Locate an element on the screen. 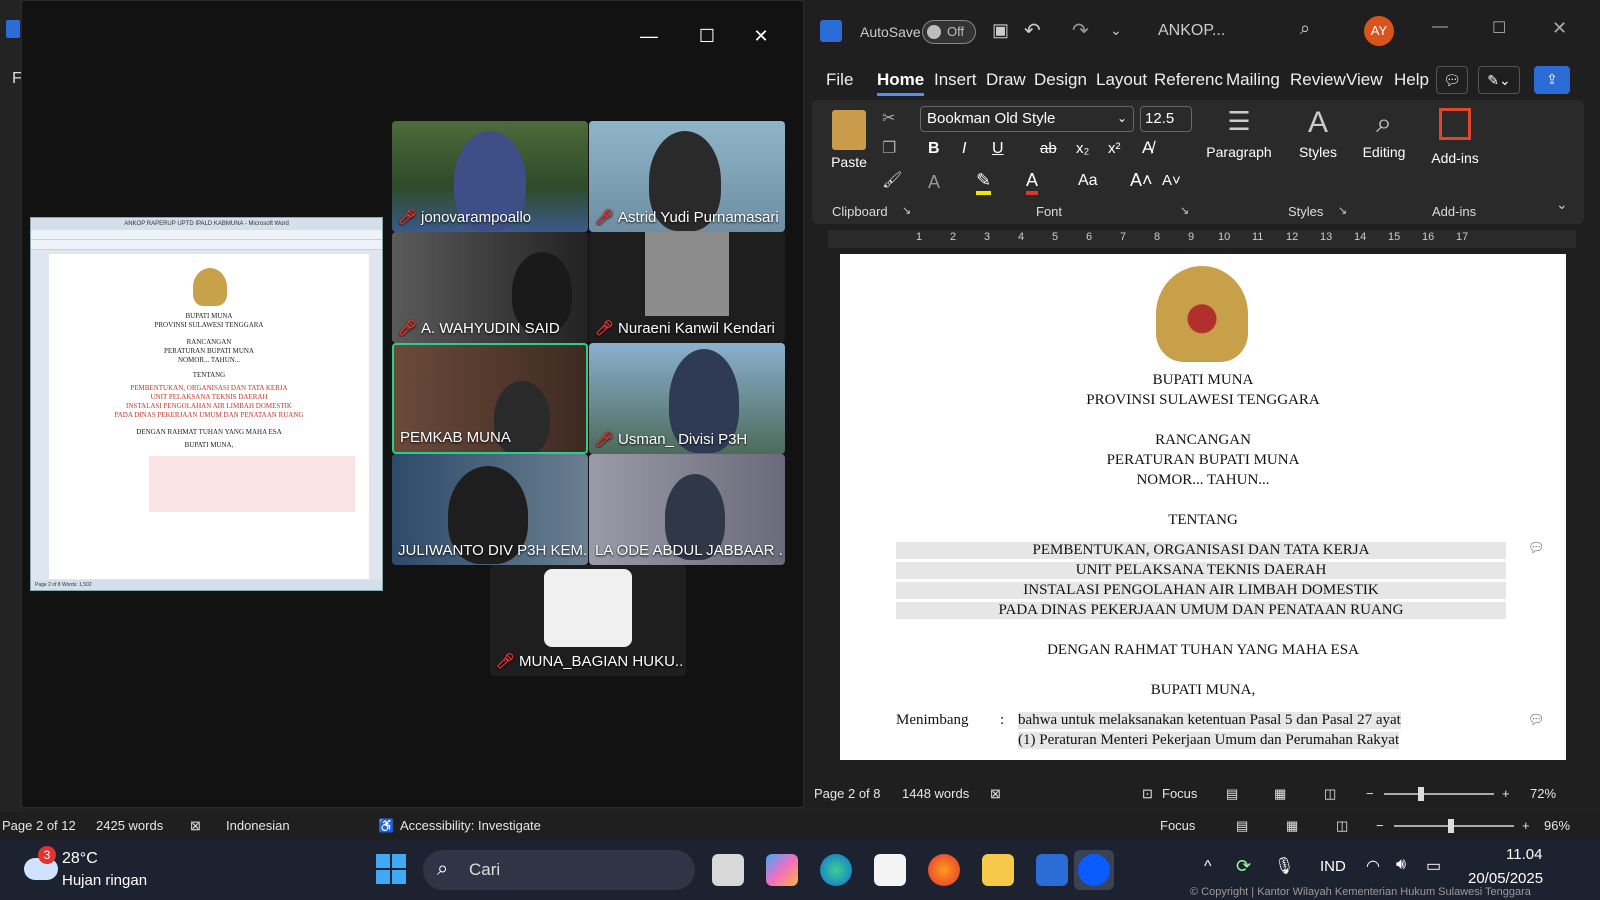  participant-tile: 🎤︎ Astrid Yudi Purnamasari is located at coordinates (687, 176).